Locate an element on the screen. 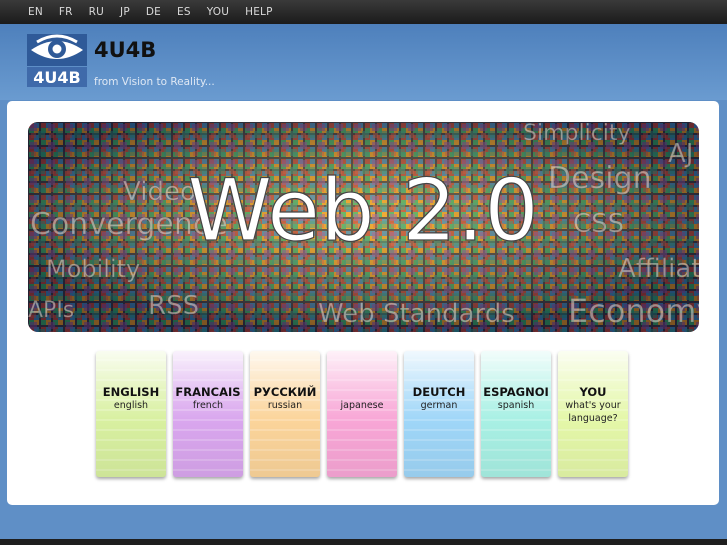 The width and height of the screenshot is (727, 545). logo-text: 4U4B is located at coordinates (56, 77).